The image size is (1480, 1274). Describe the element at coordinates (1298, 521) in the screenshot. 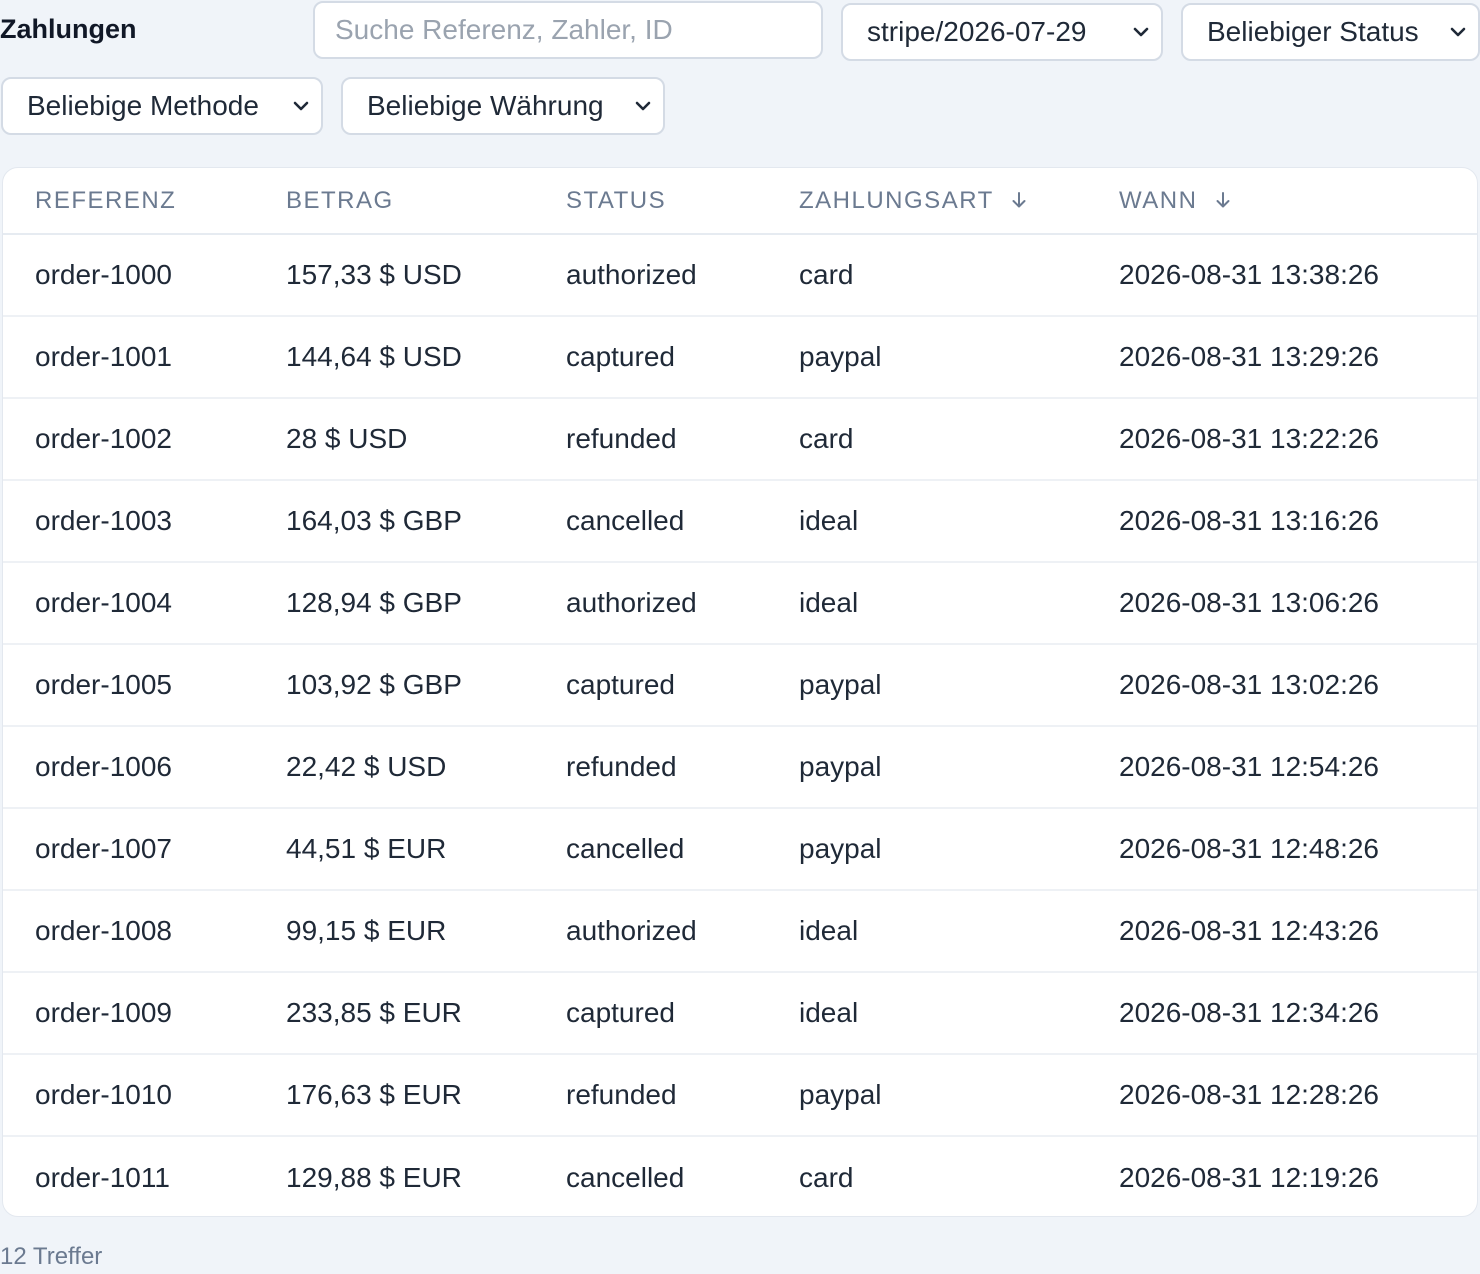

I see `cell-when: 2026-08-31 13:16:26` at that location.